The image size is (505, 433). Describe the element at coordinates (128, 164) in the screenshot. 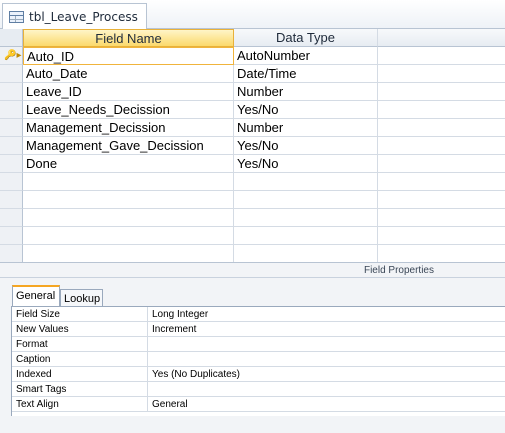

I see `field-name-cell: Done` at that location.